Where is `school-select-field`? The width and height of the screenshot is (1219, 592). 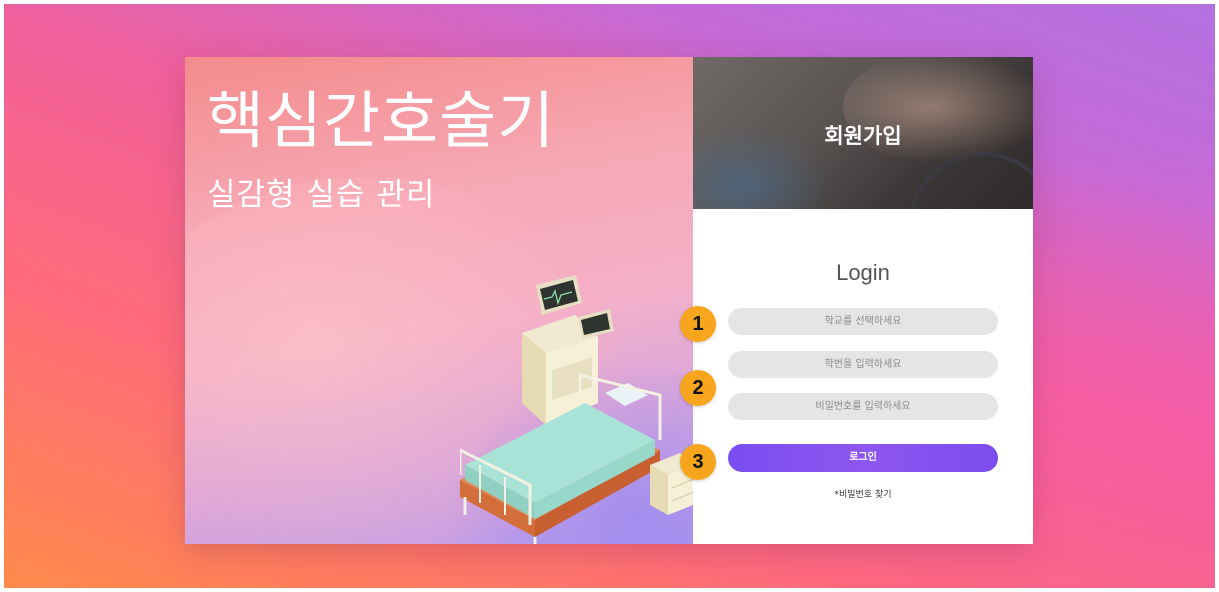
school-select-field is located at coordinates (863, 321).